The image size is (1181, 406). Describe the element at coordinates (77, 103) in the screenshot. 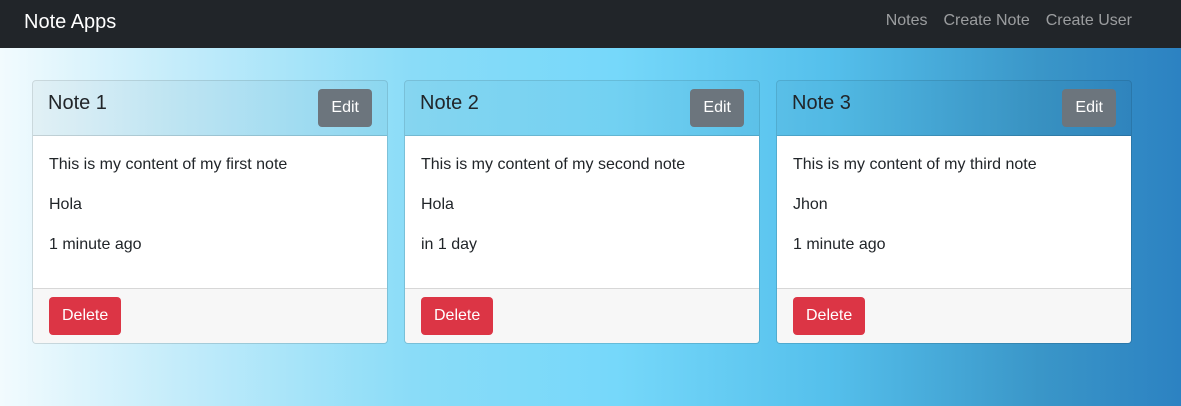

I see `note-title: Note 1` at that location.